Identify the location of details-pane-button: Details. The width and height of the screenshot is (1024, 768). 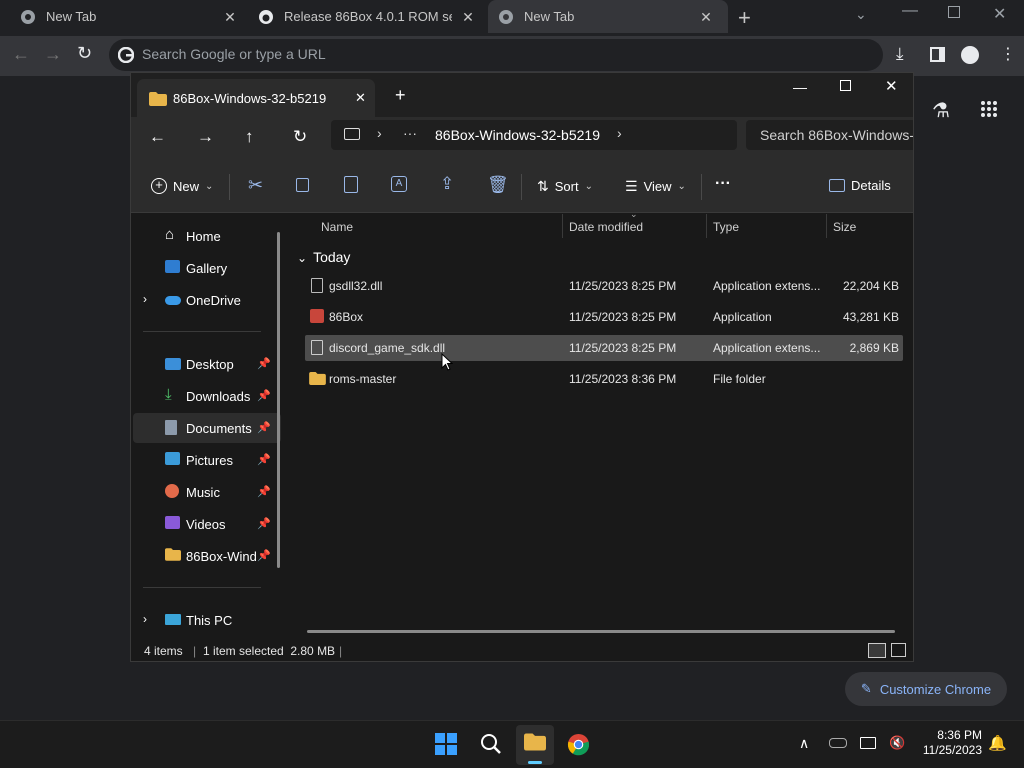
(860, 185).